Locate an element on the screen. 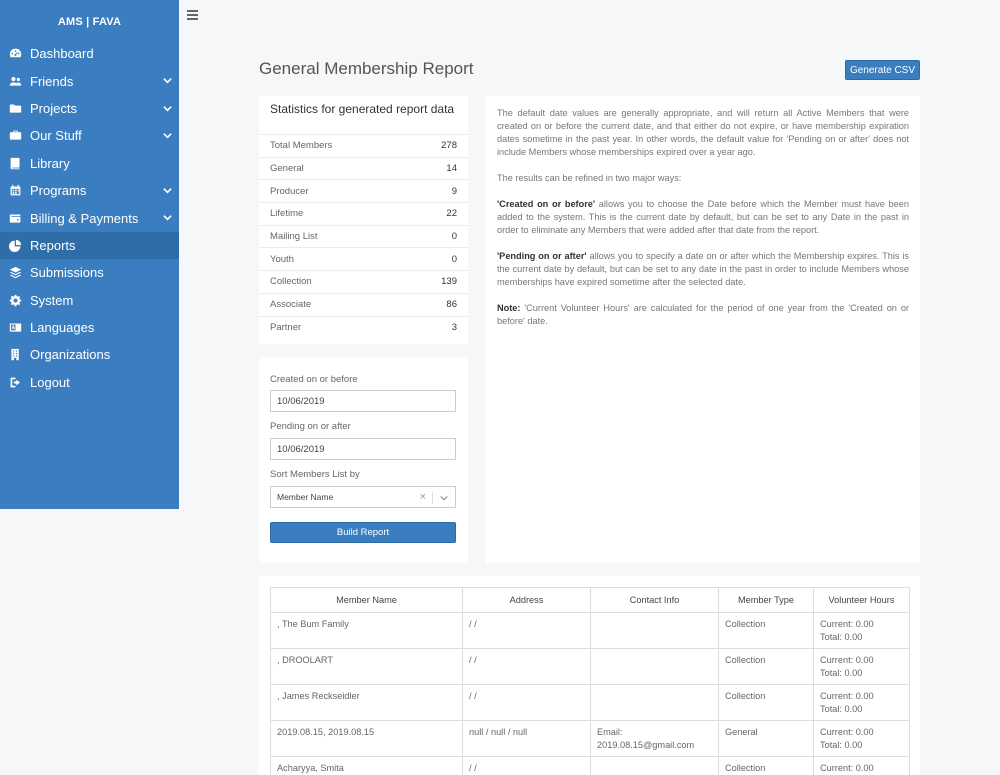 This screenshot has width=1000, height=775. sidebar-item-label: Reports is located at coordinates (53, 245).